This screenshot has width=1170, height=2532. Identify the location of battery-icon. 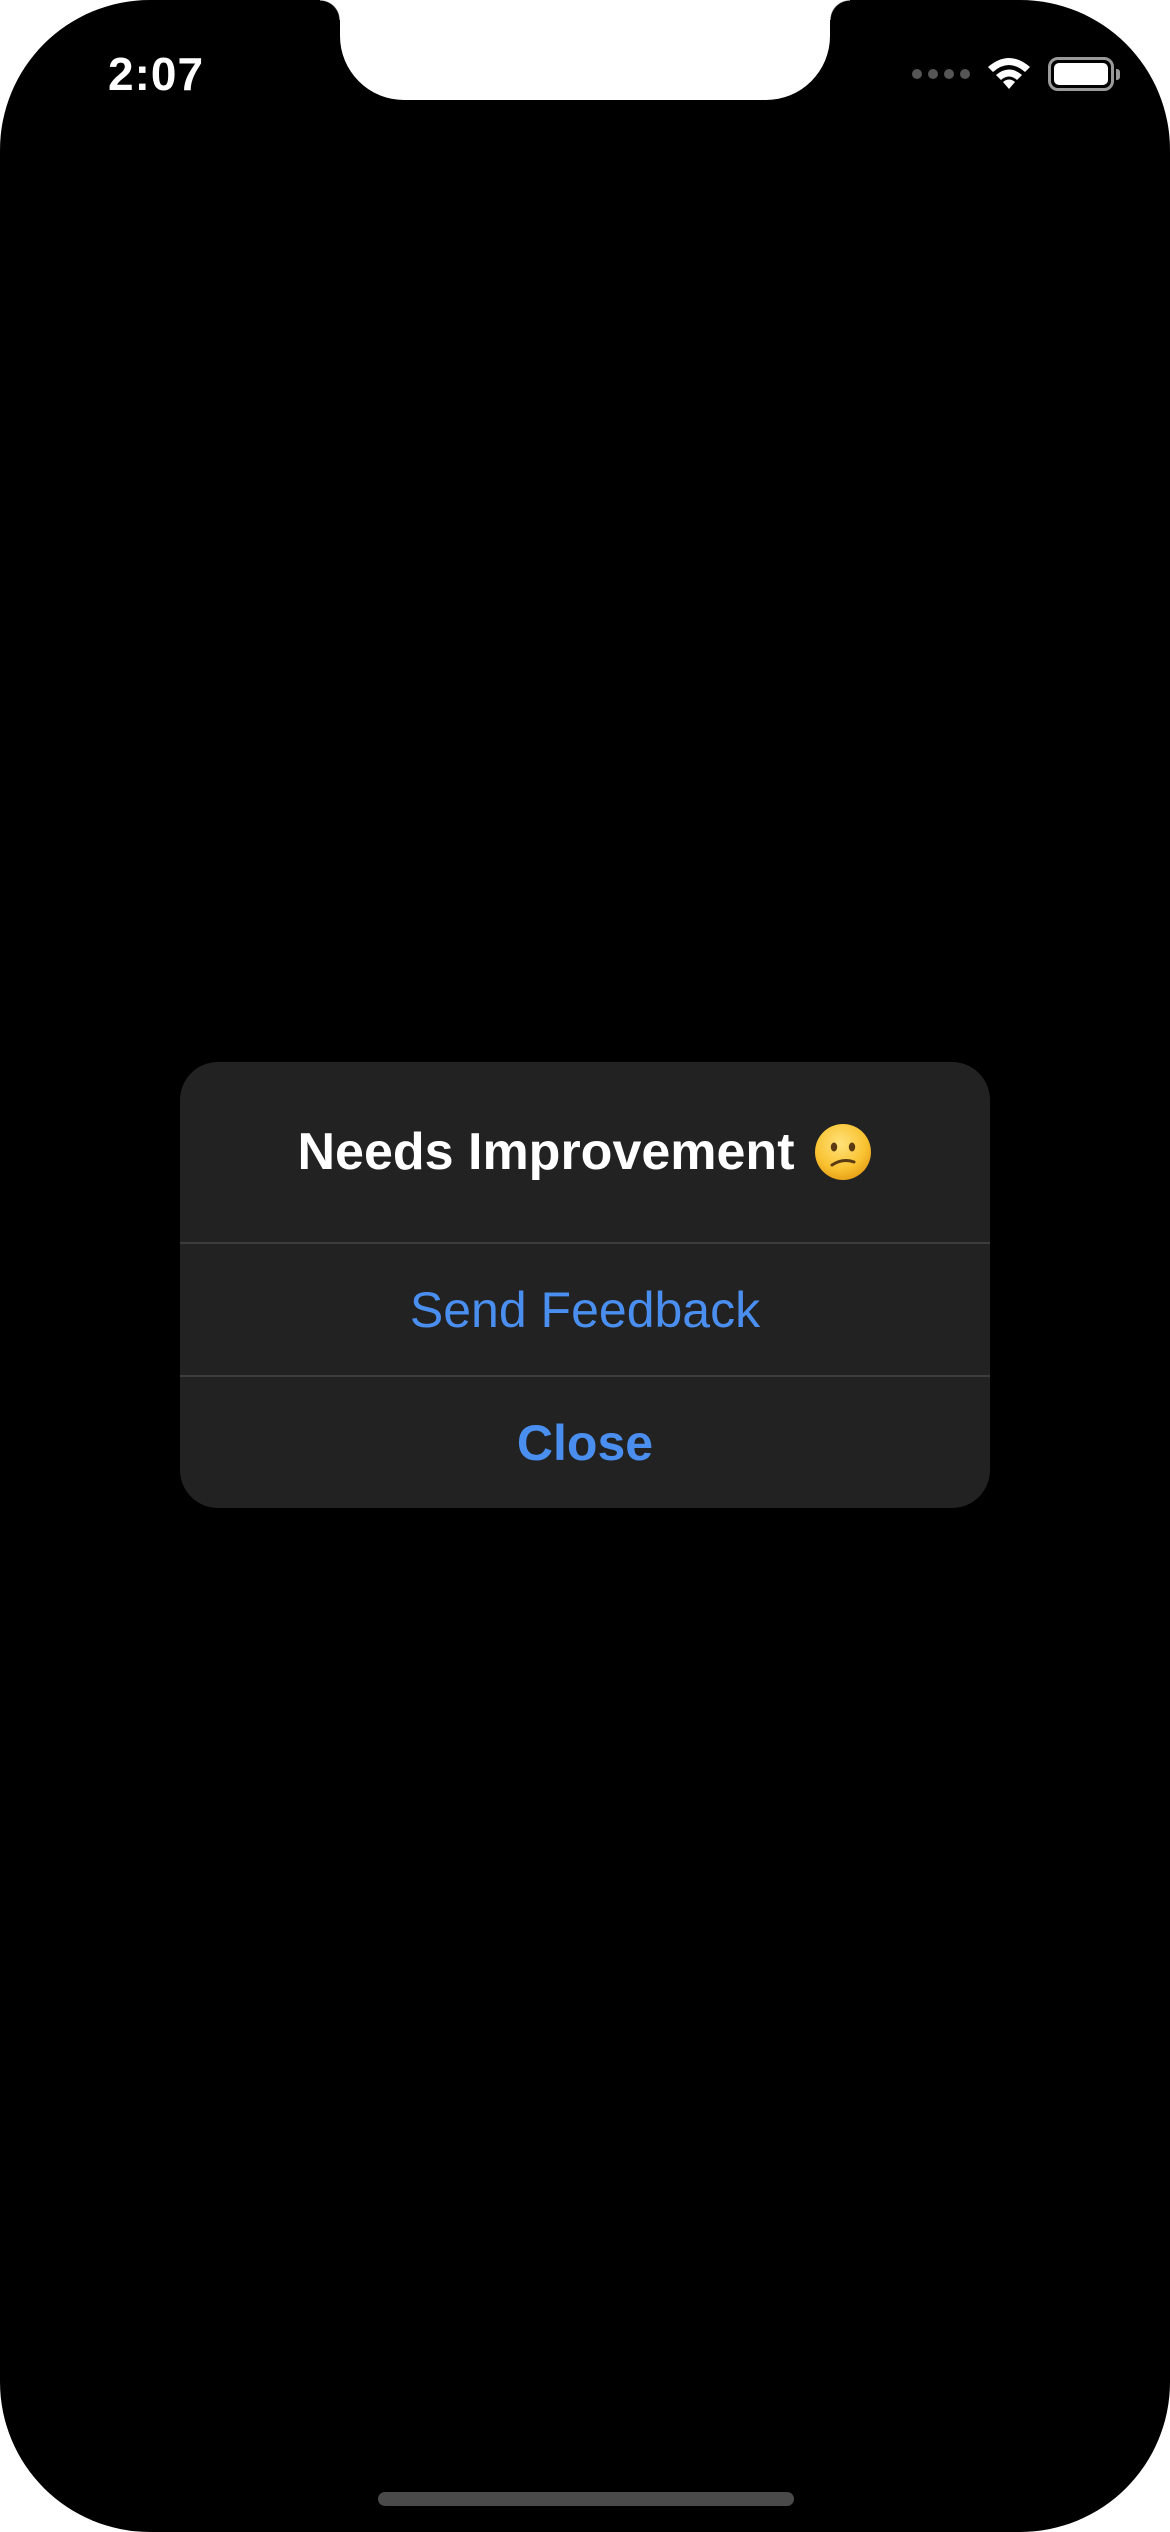
(1084, 74).